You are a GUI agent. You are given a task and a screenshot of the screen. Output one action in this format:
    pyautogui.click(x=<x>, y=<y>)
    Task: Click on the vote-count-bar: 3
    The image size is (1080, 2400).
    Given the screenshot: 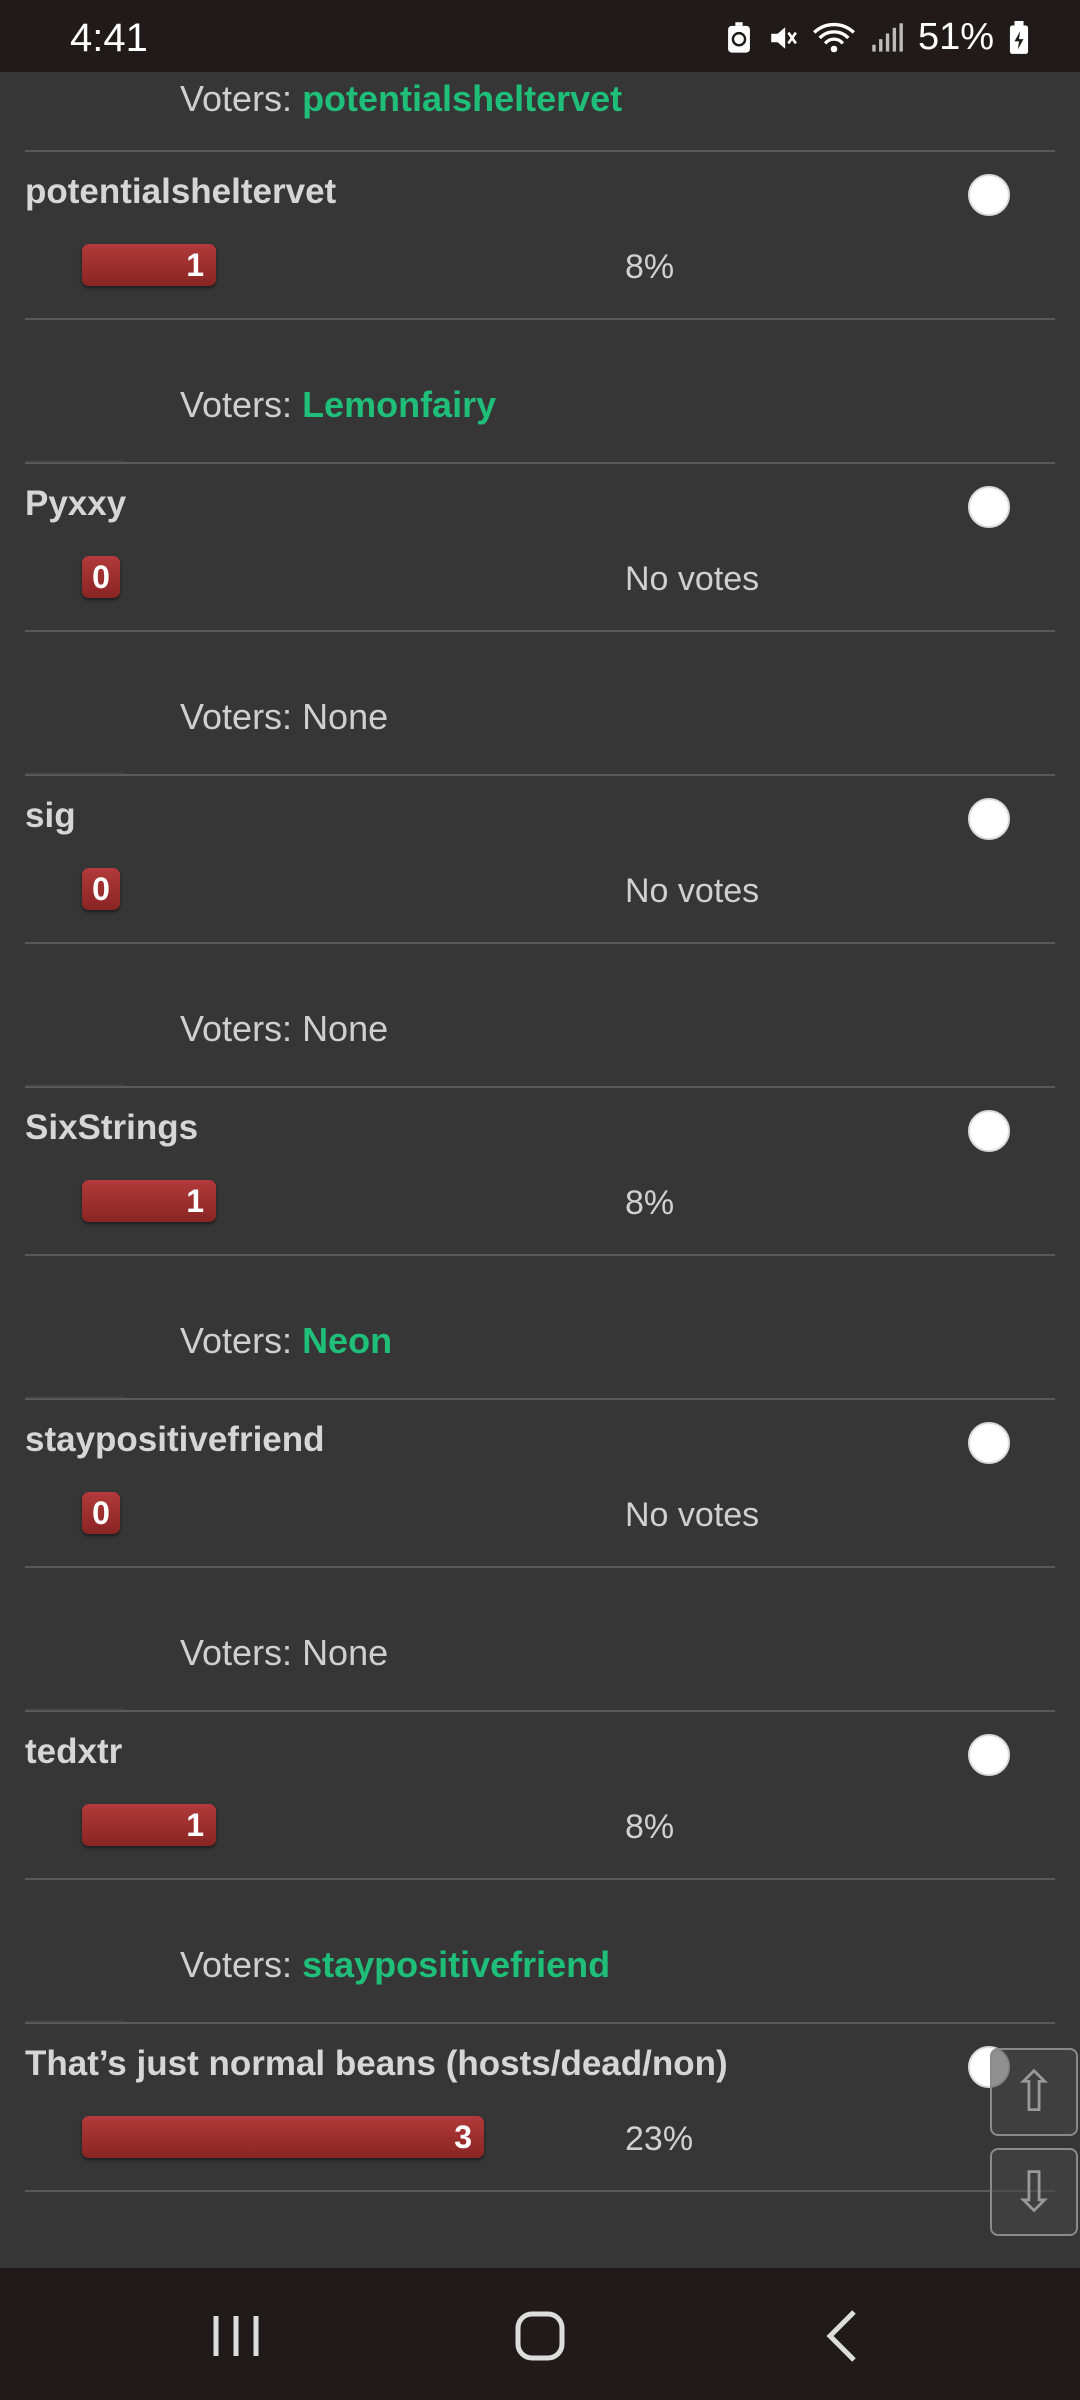 What is the action you would take?
    pyautogui.click(x=283, y=2137)
    